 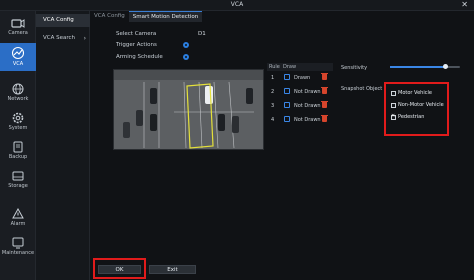 What do you see at coordinates (18, 118) in the screenshot?
I see `system-gear-icon` at bounding box center [18, 118].